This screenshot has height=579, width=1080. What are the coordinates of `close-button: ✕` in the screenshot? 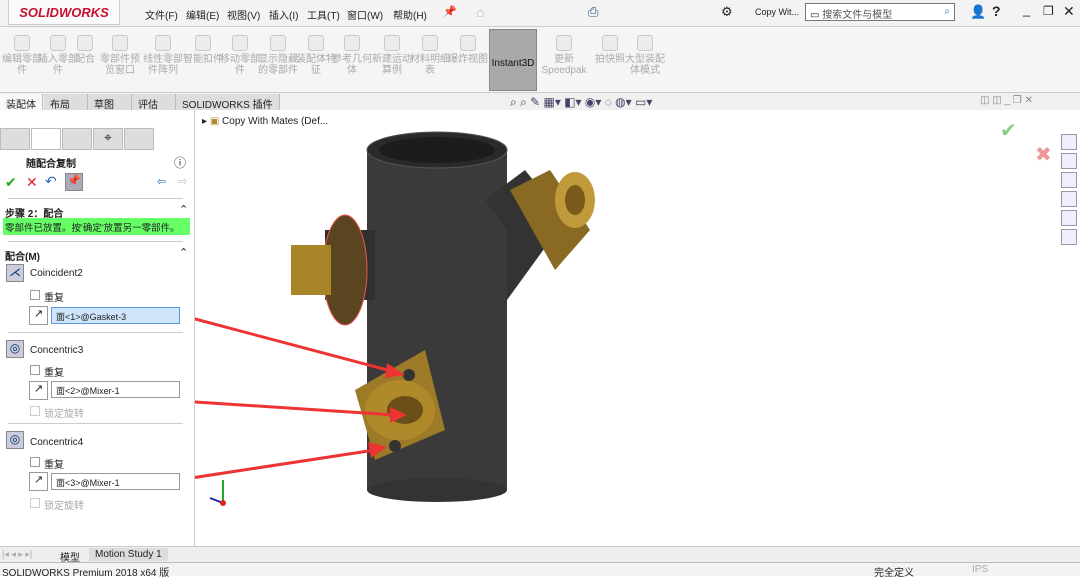 It's located at (1069, 11).